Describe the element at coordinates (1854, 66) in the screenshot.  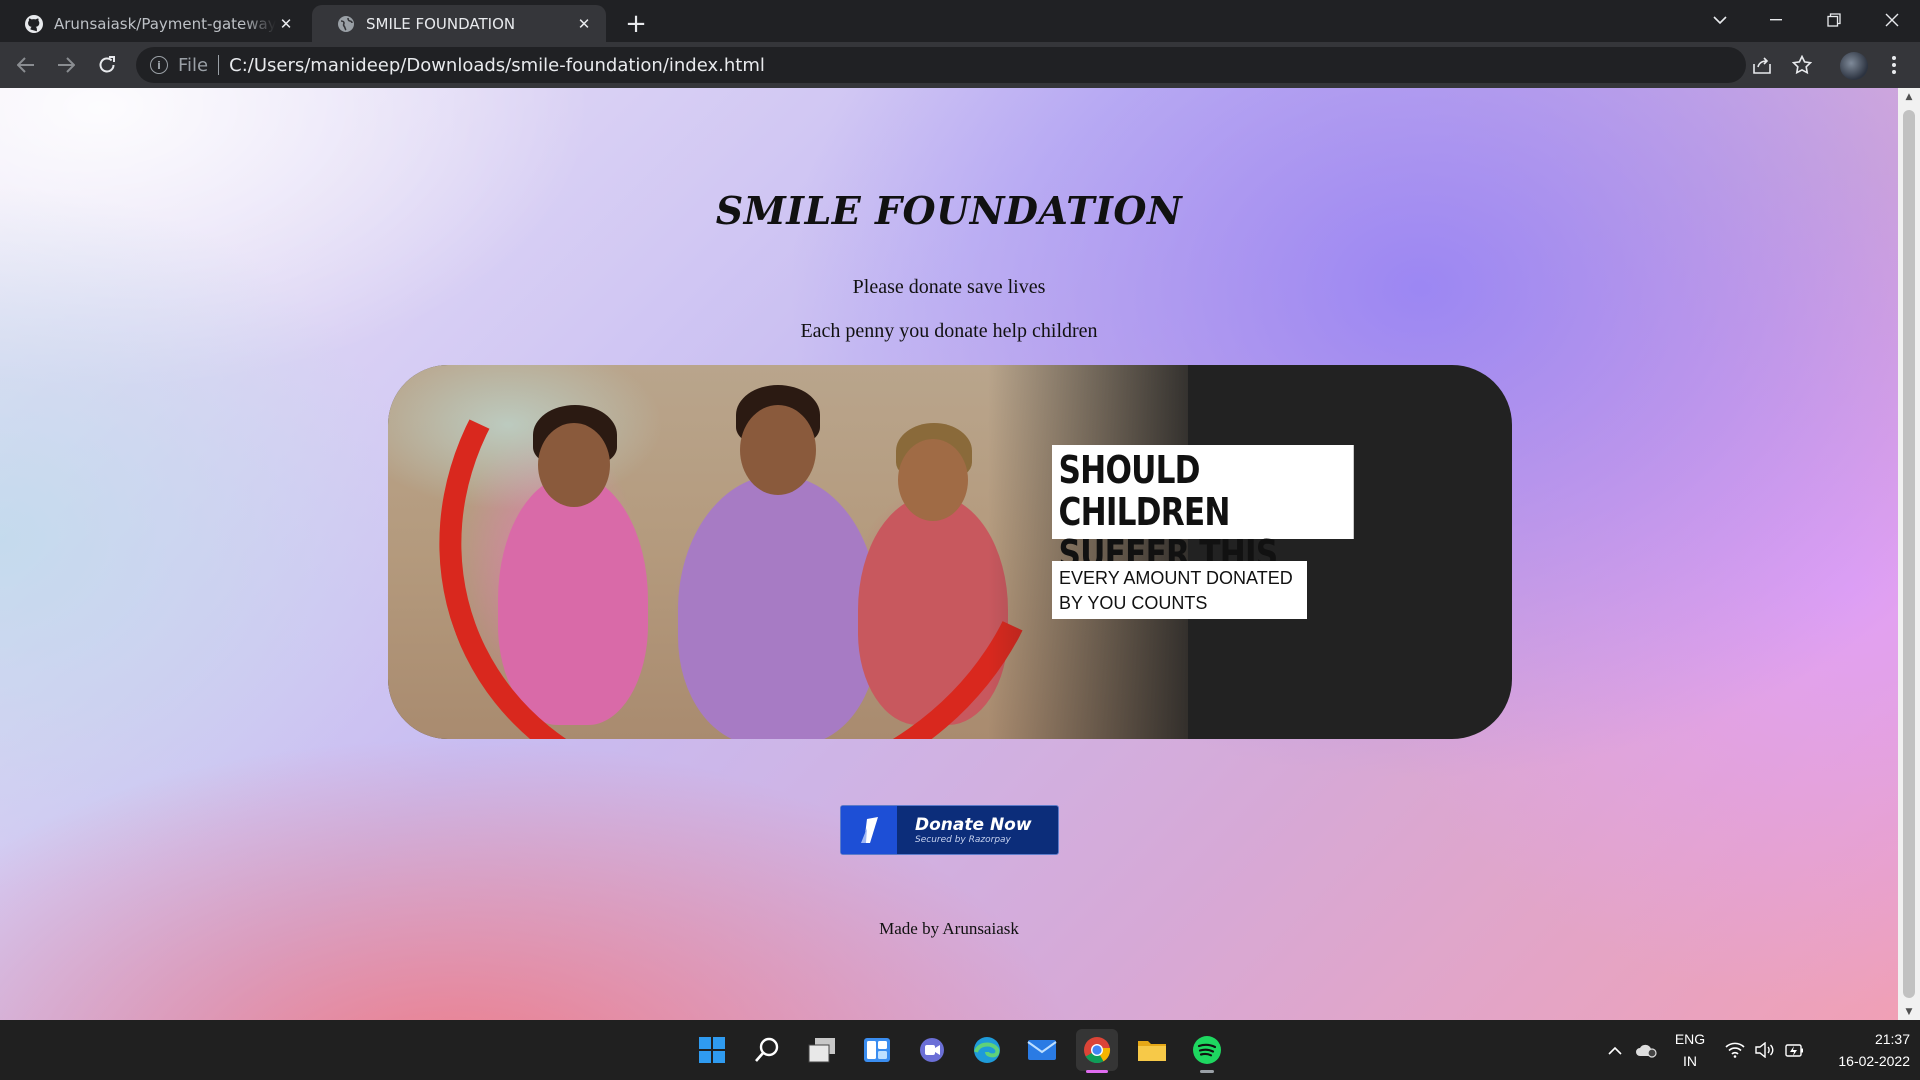
I see `profile-avatar` at that location.